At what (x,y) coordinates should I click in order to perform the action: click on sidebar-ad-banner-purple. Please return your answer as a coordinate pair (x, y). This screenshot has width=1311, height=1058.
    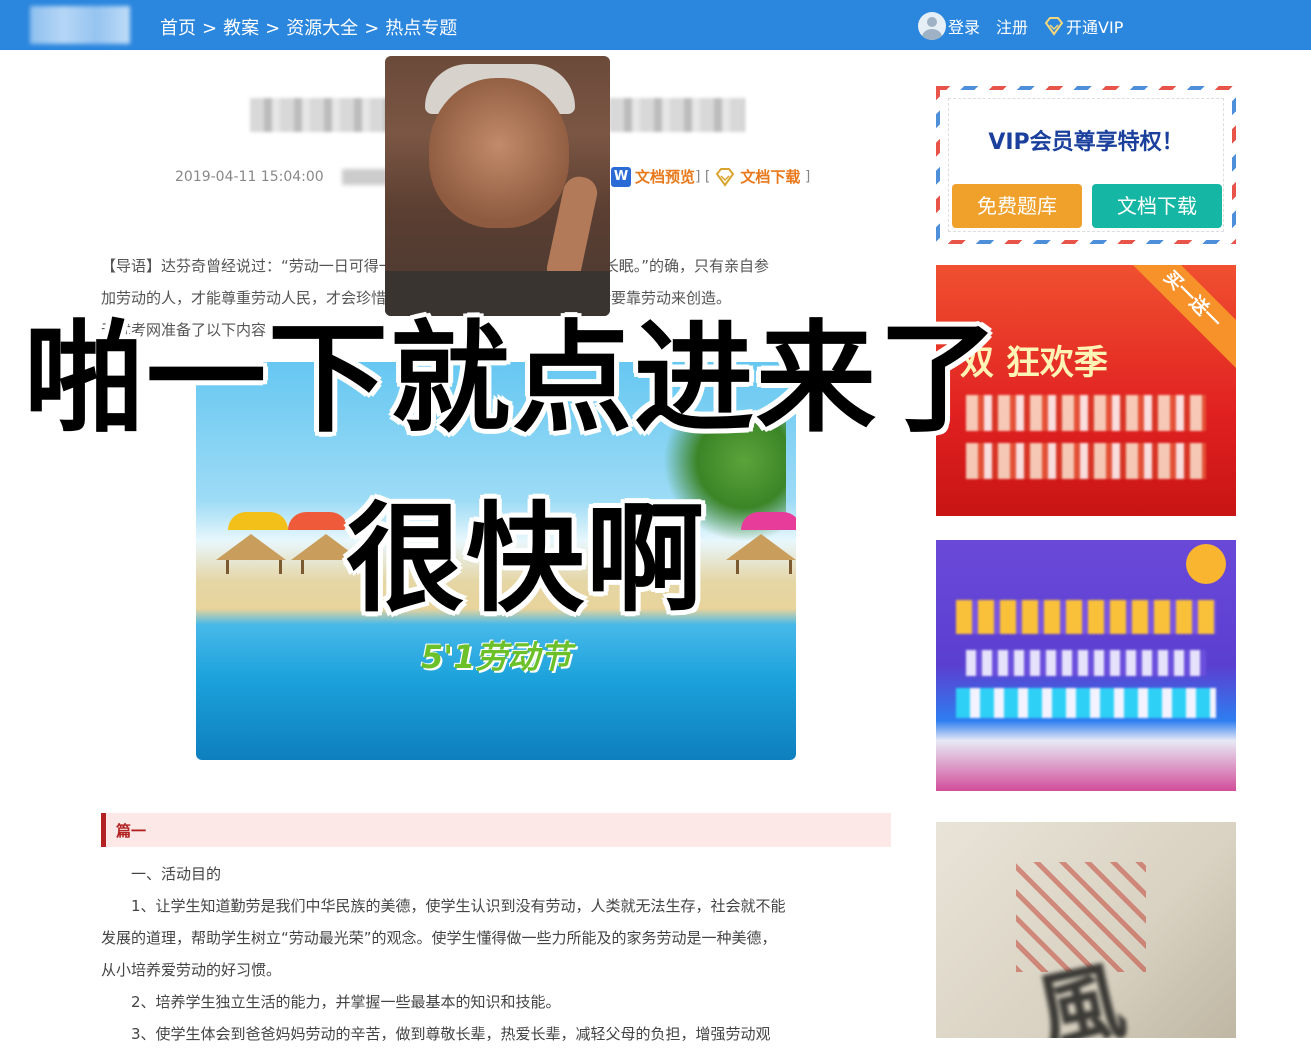
    Looking at the image, I should click on (1086, 665).